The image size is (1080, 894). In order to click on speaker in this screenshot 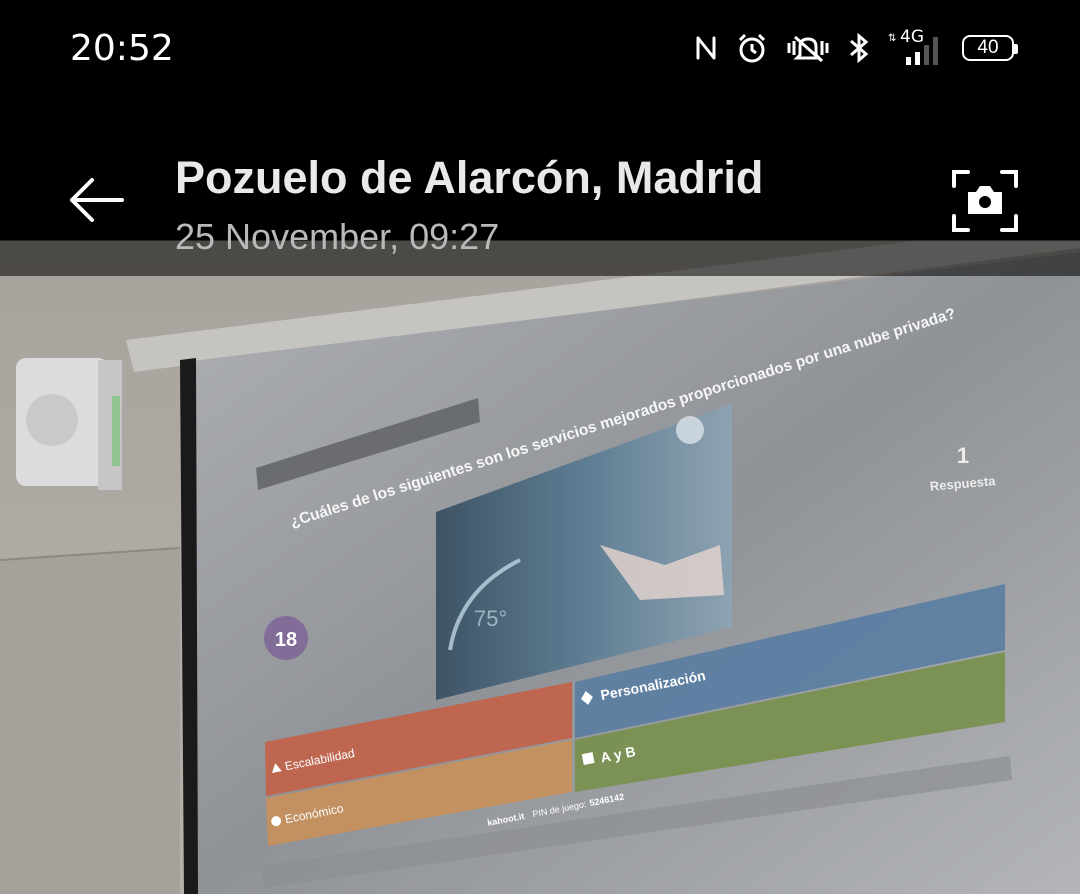, I will do `click(69, 424)`.